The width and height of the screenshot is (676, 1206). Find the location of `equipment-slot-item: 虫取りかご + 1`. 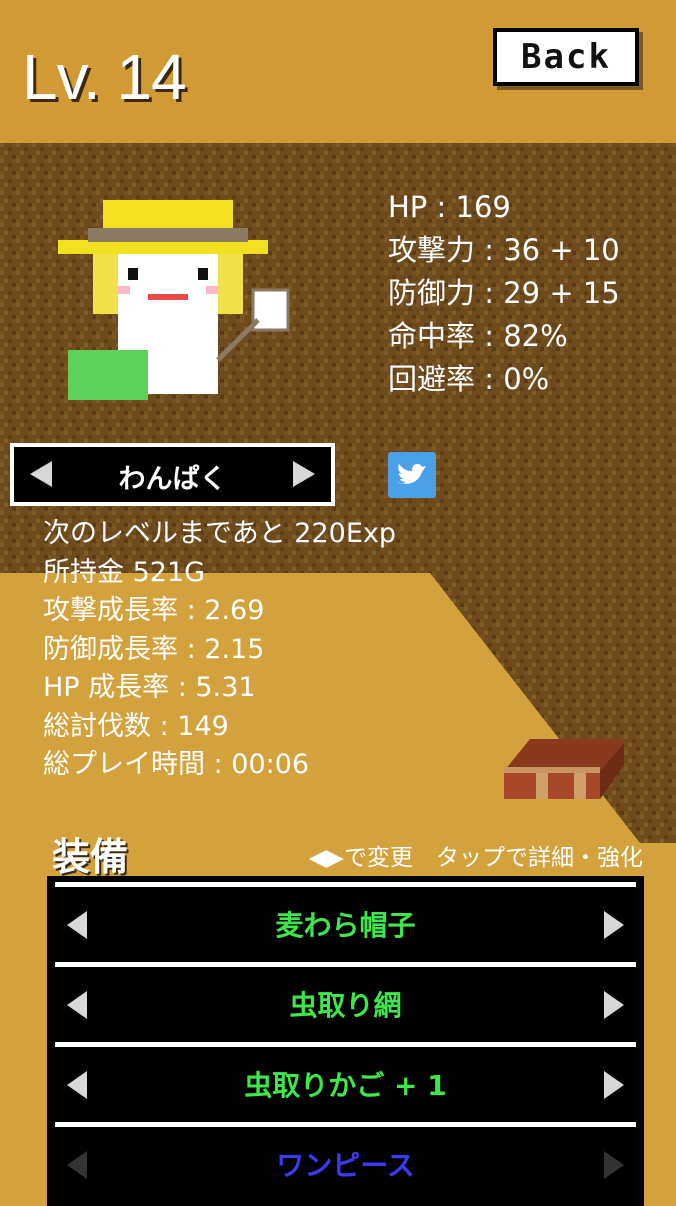

equipment-slot-item: 虫取りかご + 1 is located at coordinates (345, 1078).